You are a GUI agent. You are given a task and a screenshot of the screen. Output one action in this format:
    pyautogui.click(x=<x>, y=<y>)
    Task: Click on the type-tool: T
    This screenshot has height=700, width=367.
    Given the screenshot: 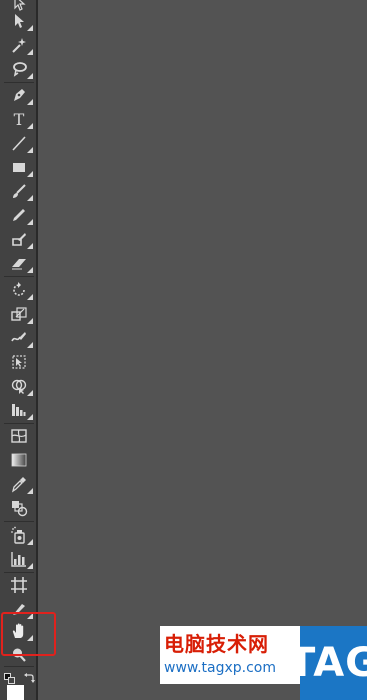 What is the action you would take?
    pyautogui.click(x=19, y=119)
    